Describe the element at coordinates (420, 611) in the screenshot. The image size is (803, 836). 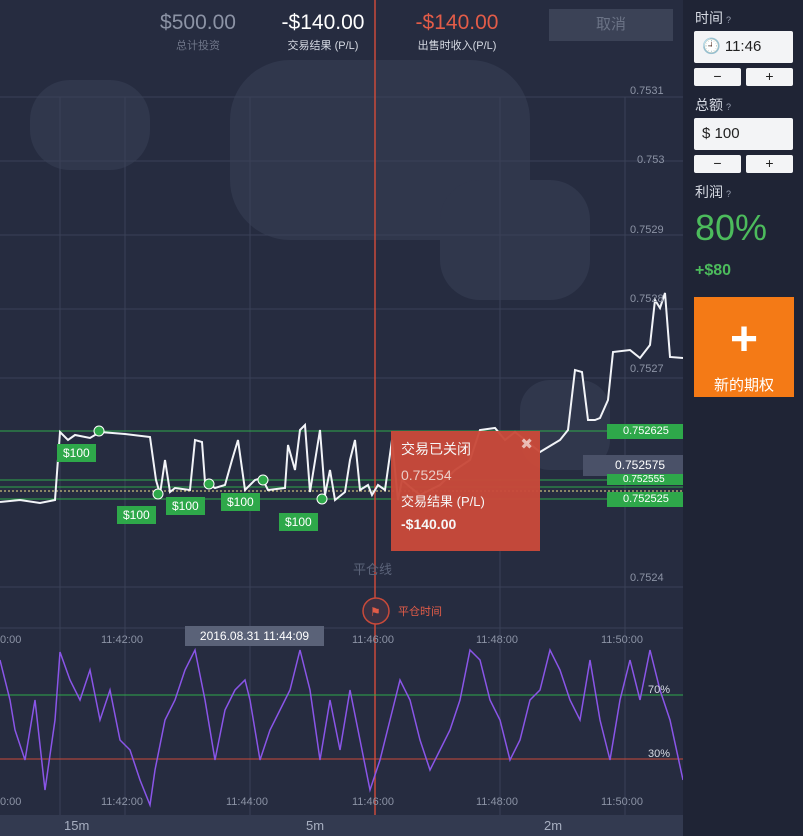
I see `close-time-label: 平仓时间` at that location.